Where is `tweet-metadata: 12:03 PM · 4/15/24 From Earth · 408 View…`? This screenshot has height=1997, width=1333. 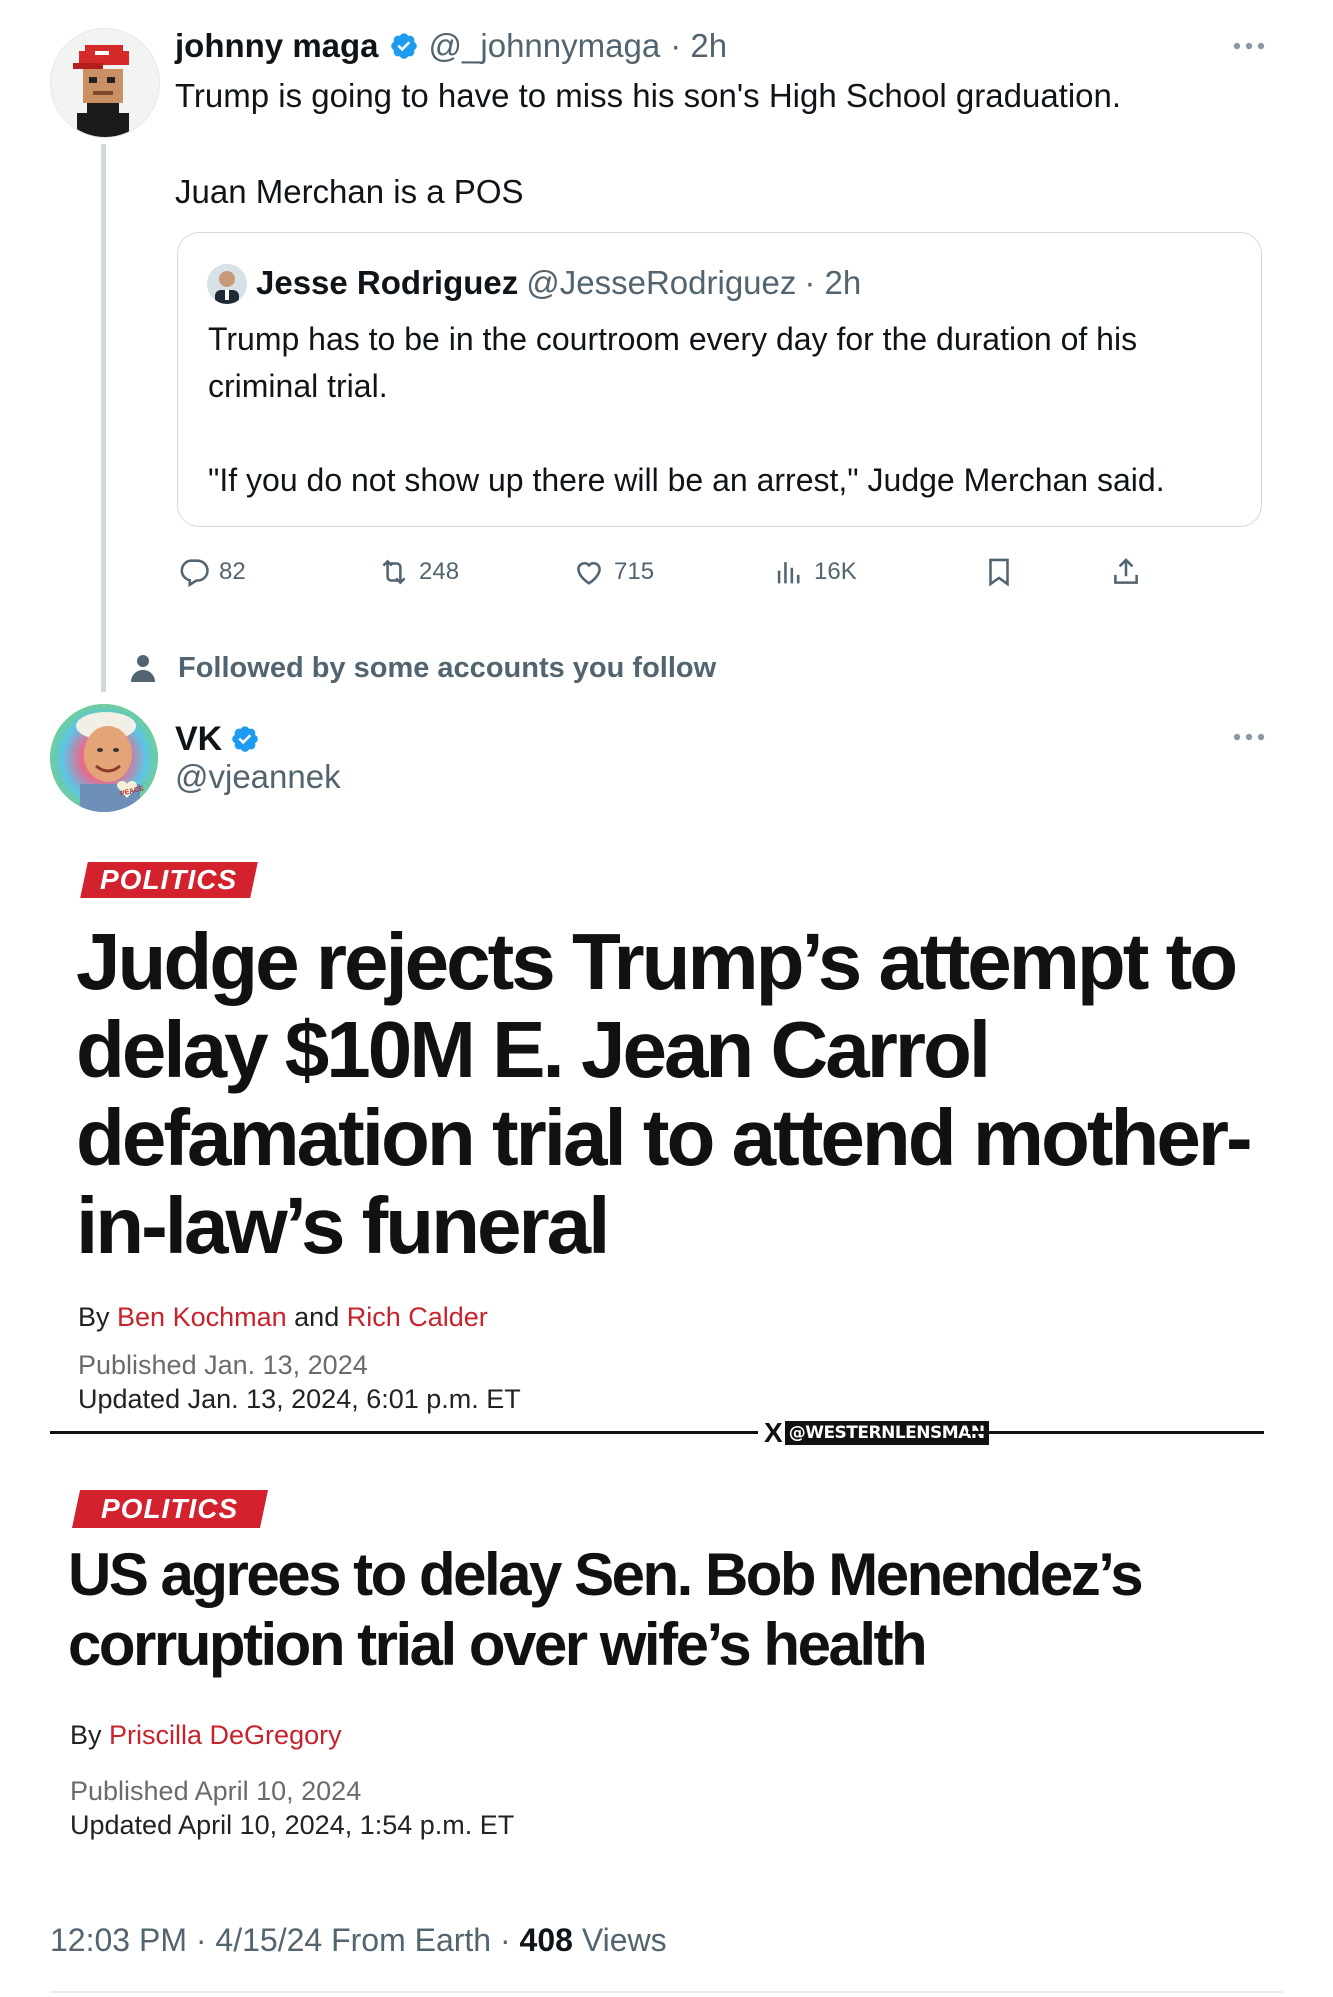 tweet-metadata: 12:03 PM · 4/15/24 From Earth · 408 View… is located at coordinates (358, 1940).